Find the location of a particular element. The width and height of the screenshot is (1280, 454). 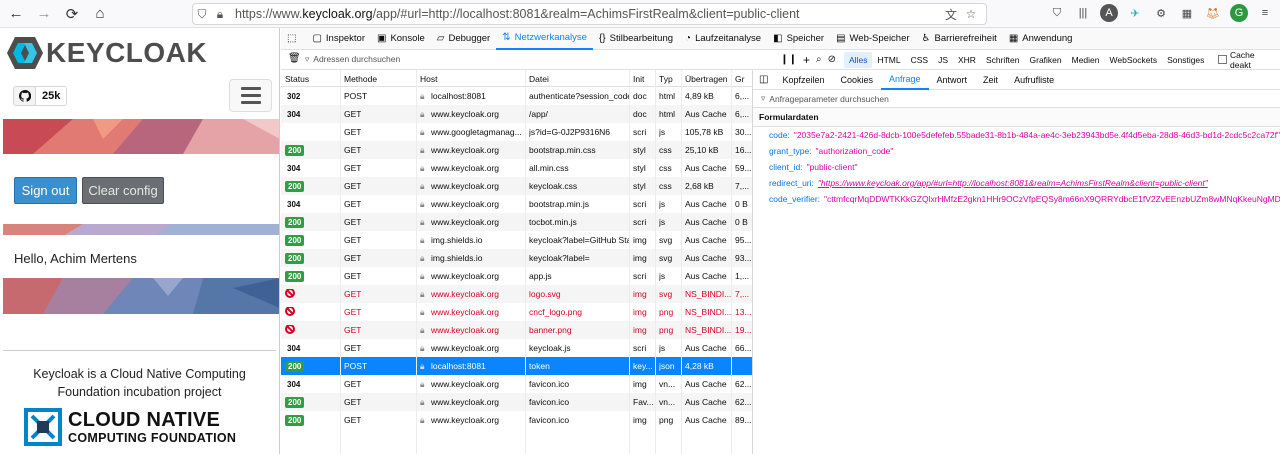

url-filter-input: ▿ Adressen durchsuchen is located at coordinates (527, 59).